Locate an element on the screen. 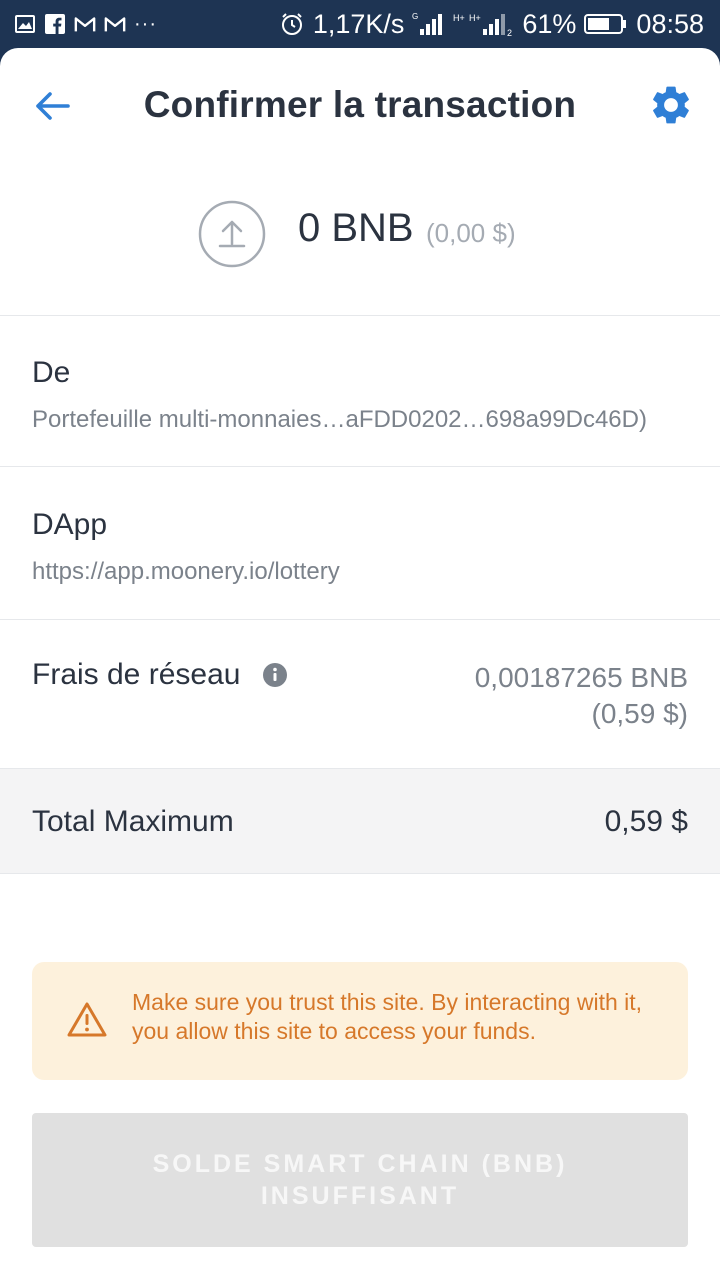  status-system: 1,17K/s G H+ H+ 2 61% 08:58 is located at coordinates (491, 24).